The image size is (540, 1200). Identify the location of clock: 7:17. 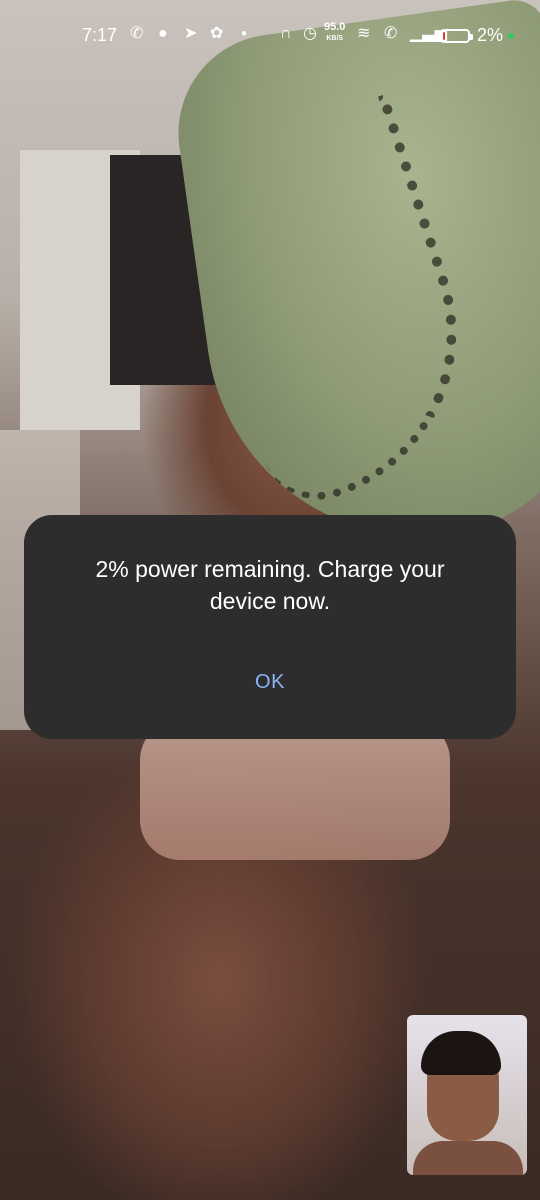
(100, 35).